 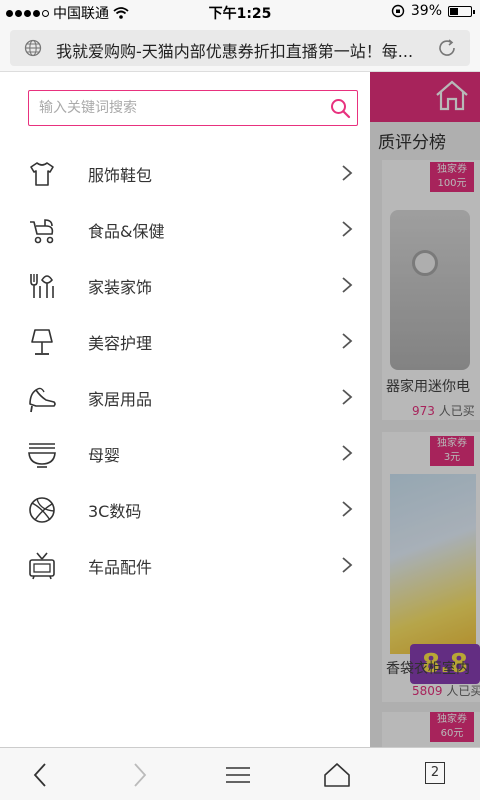 What do you see at coordinates (185, 230) in the screenshot?
I see `category-item-food: 食品&保健` at bounding box center [185, 230].